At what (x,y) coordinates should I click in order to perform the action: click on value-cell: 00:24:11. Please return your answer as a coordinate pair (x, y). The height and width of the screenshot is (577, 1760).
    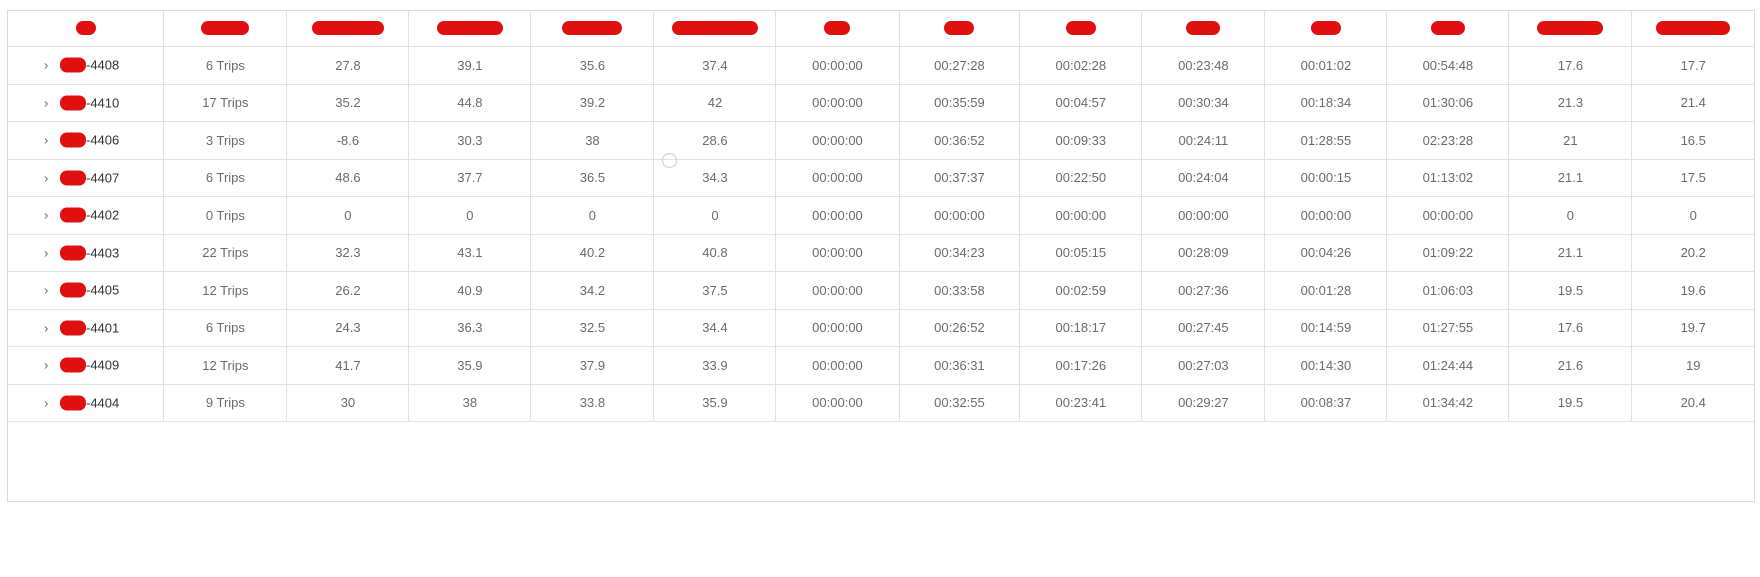
    Looking at the image, I should click on (1203, 140).